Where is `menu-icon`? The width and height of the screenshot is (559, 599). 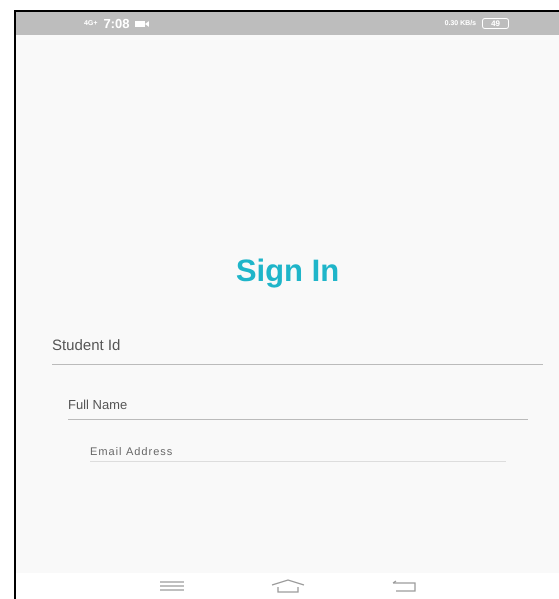 menu-icon is located at coordinates (171, 586).